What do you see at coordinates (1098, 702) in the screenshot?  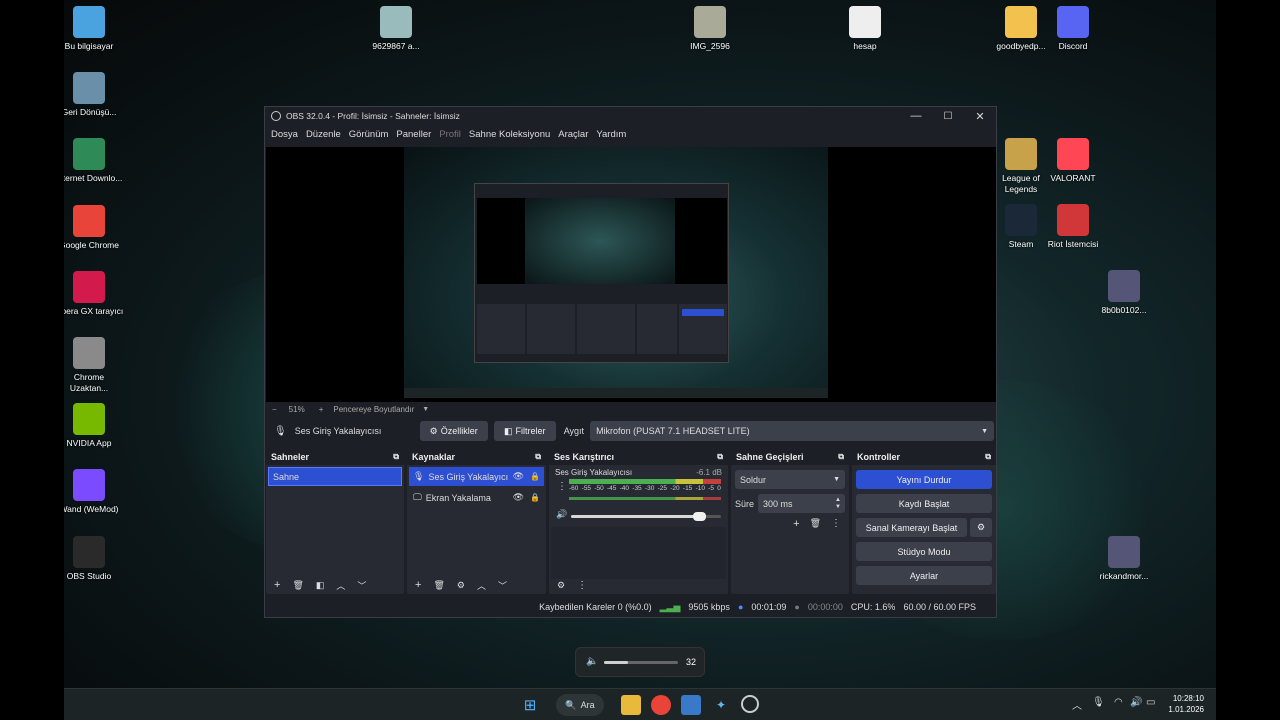 I see `mic-tray-icon: 🎙` at bounding box center [1098, 702].